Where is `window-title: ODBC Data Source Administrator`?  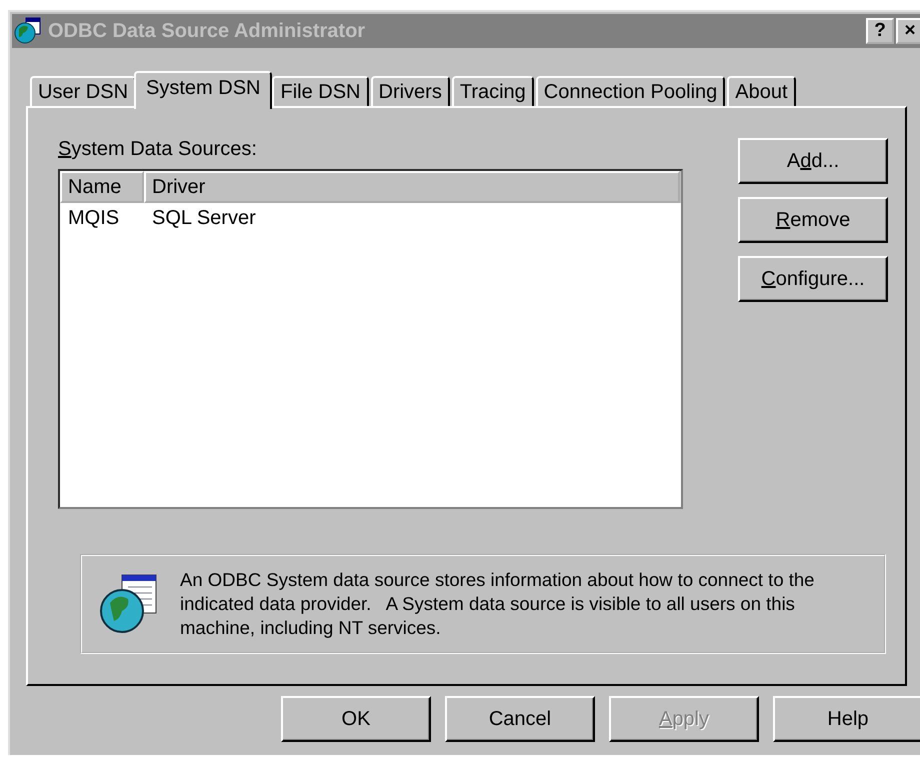
window-title: ODBC Data Source Administrator is located at coordinates (207, 31).